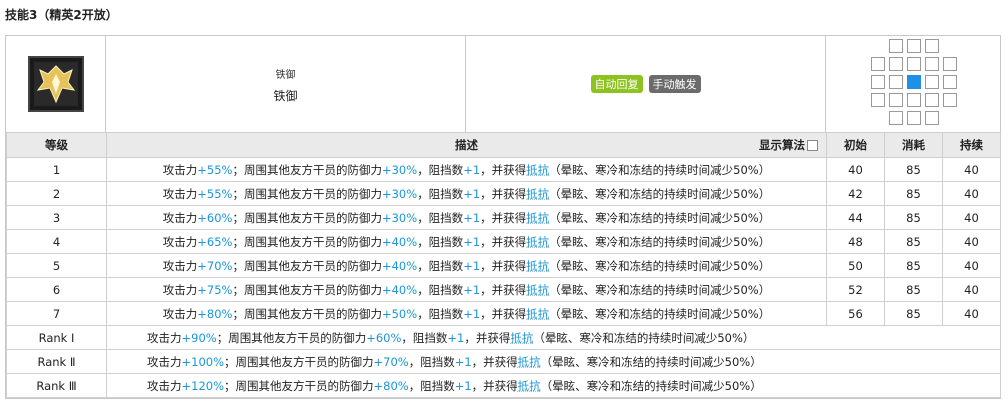  I want to click on table-header-row: 等级 描述 显示算法 初始 消耗 持续, so click(503, 145).